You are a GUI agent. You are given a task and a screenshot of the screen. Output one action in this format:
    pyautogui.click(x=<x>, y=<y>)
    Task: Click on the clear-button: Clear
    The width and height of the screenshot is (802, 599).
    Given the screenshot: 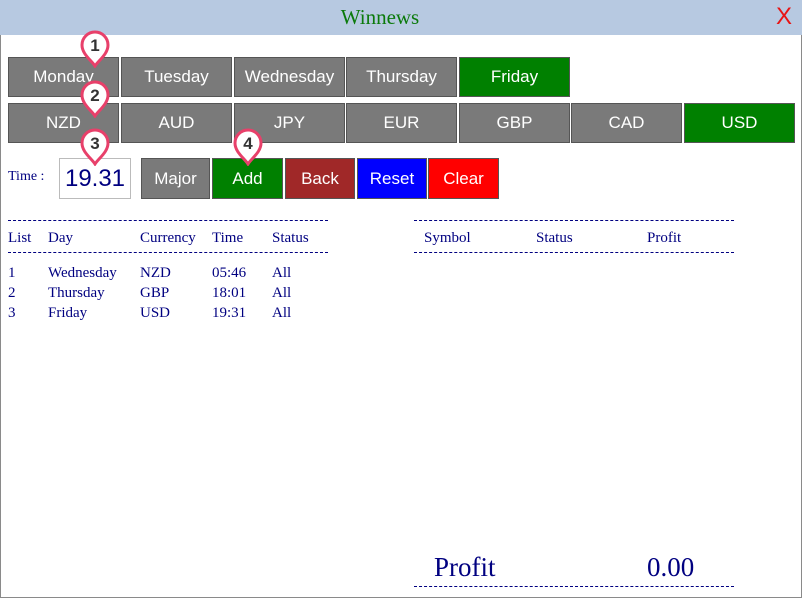 What is the action you would take?
    pyautogui.click(x=463, y=178)
    